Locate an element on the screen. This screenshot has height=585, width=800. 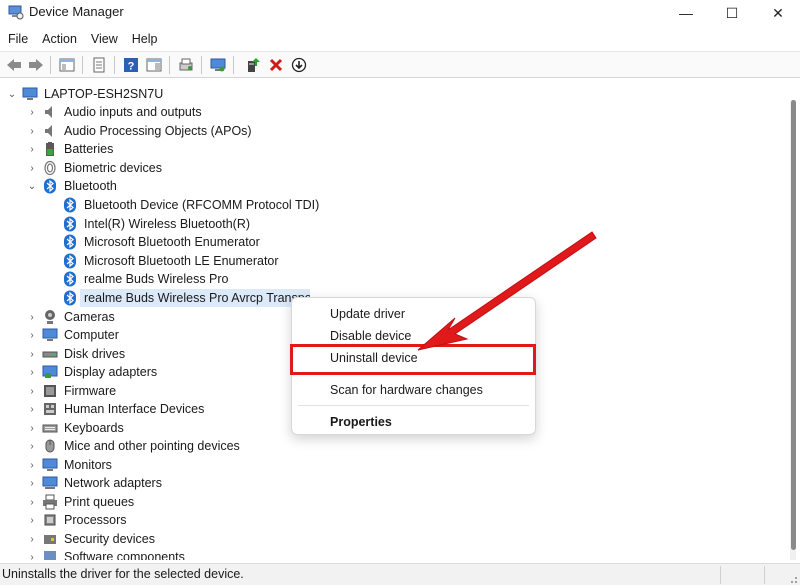
hid-icon is located at coordinates (50, 409).